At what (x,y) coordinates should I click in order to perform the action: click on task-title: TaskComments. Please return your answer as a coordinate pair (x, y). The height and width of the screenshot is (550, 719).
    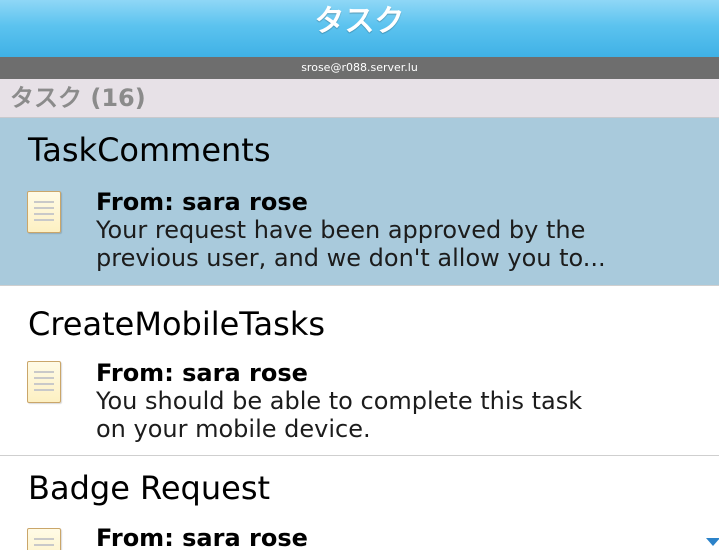
    Looking at the image, I should click on (149, 150).